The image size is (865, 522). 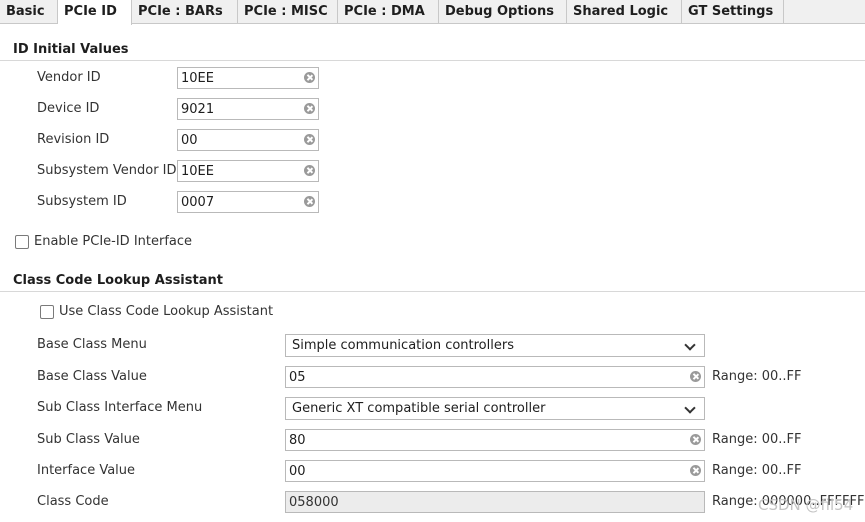 I want to click on interface-value-field, so click(x=495, y=471).